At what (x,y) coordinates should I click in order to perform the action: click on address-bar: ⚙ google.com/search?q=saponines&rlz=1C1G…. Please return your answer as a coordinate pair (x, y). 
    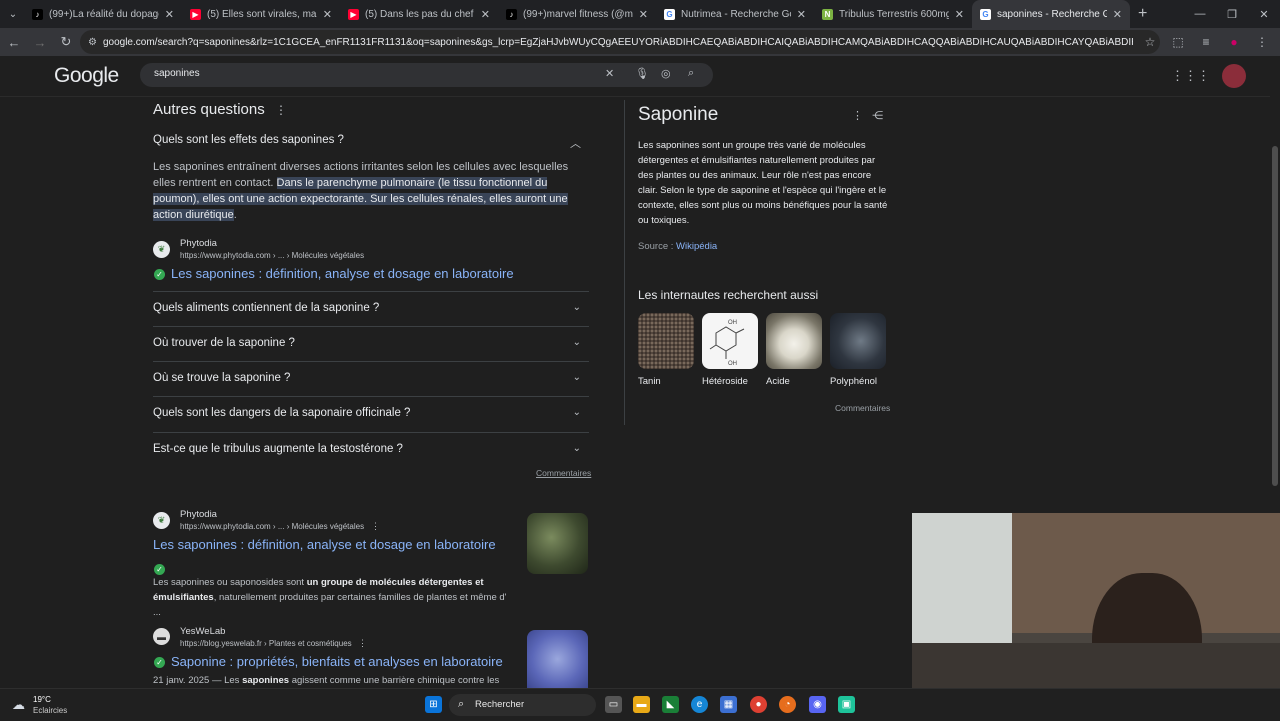
    Looking at the image, I should click on (620, 42).